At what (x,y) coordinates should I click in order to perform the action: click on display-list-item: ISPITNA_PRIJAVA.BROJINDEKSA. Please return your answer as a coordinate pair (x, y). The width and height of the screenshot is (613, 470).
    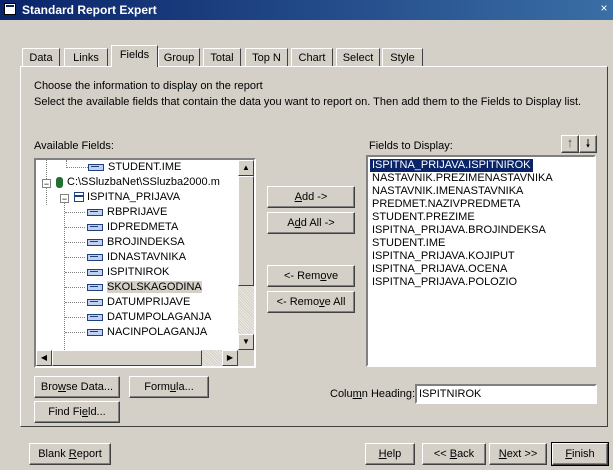
    Looking at the image, I should click on (459, 230).